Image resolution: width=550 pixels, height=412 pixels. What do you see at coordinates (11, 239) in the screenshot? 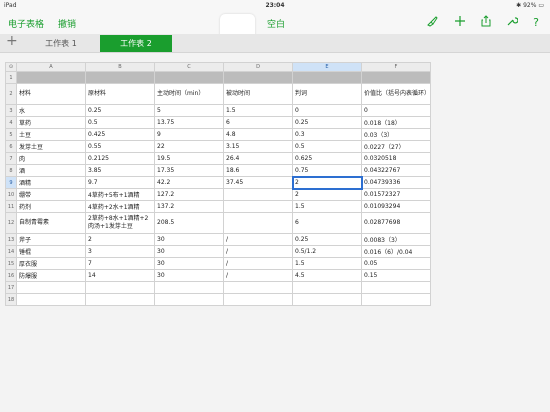
I see `row-header: 13` at bounding box center [11, 239].